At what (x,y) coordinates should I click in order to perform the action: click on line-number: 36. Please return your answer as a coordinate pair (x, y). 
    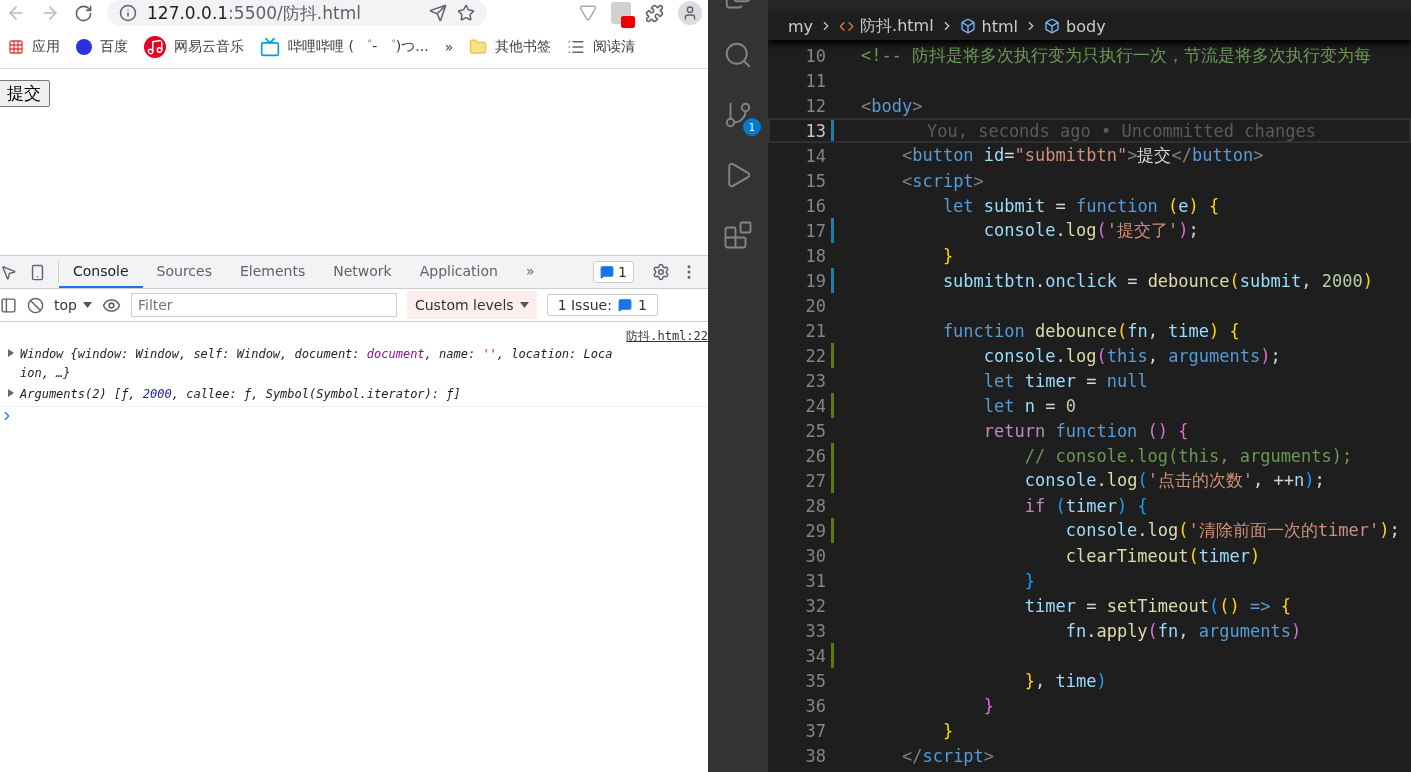
    Looking at the image, I should click on (815, 705).